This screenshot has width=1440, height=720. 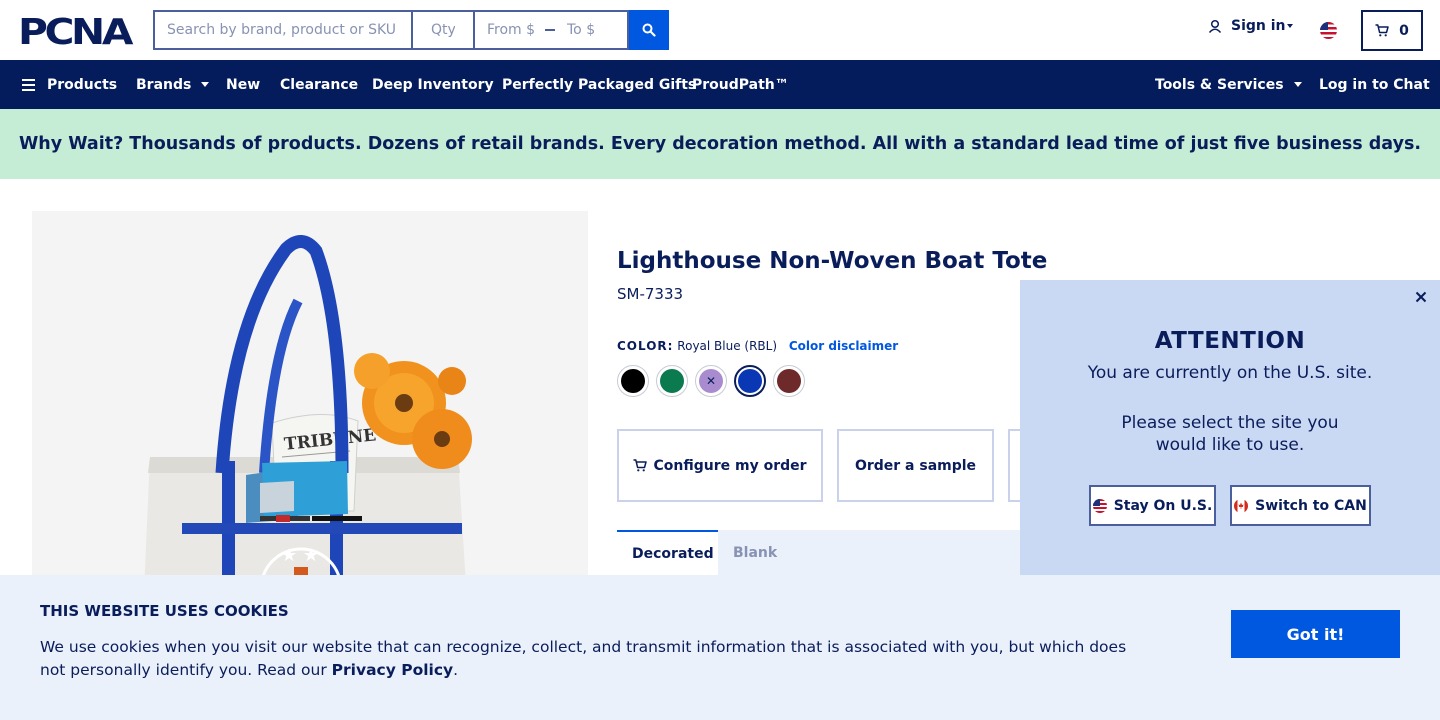 What do you see at coordinates (130, 45) in the screenshot?
I see `svg-text: ™` at bounding box center [130, 45].